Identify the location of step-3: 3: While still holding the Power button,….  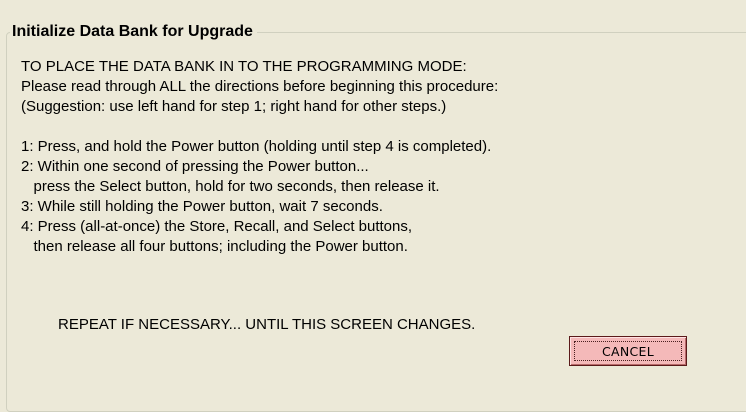
(202, 206).